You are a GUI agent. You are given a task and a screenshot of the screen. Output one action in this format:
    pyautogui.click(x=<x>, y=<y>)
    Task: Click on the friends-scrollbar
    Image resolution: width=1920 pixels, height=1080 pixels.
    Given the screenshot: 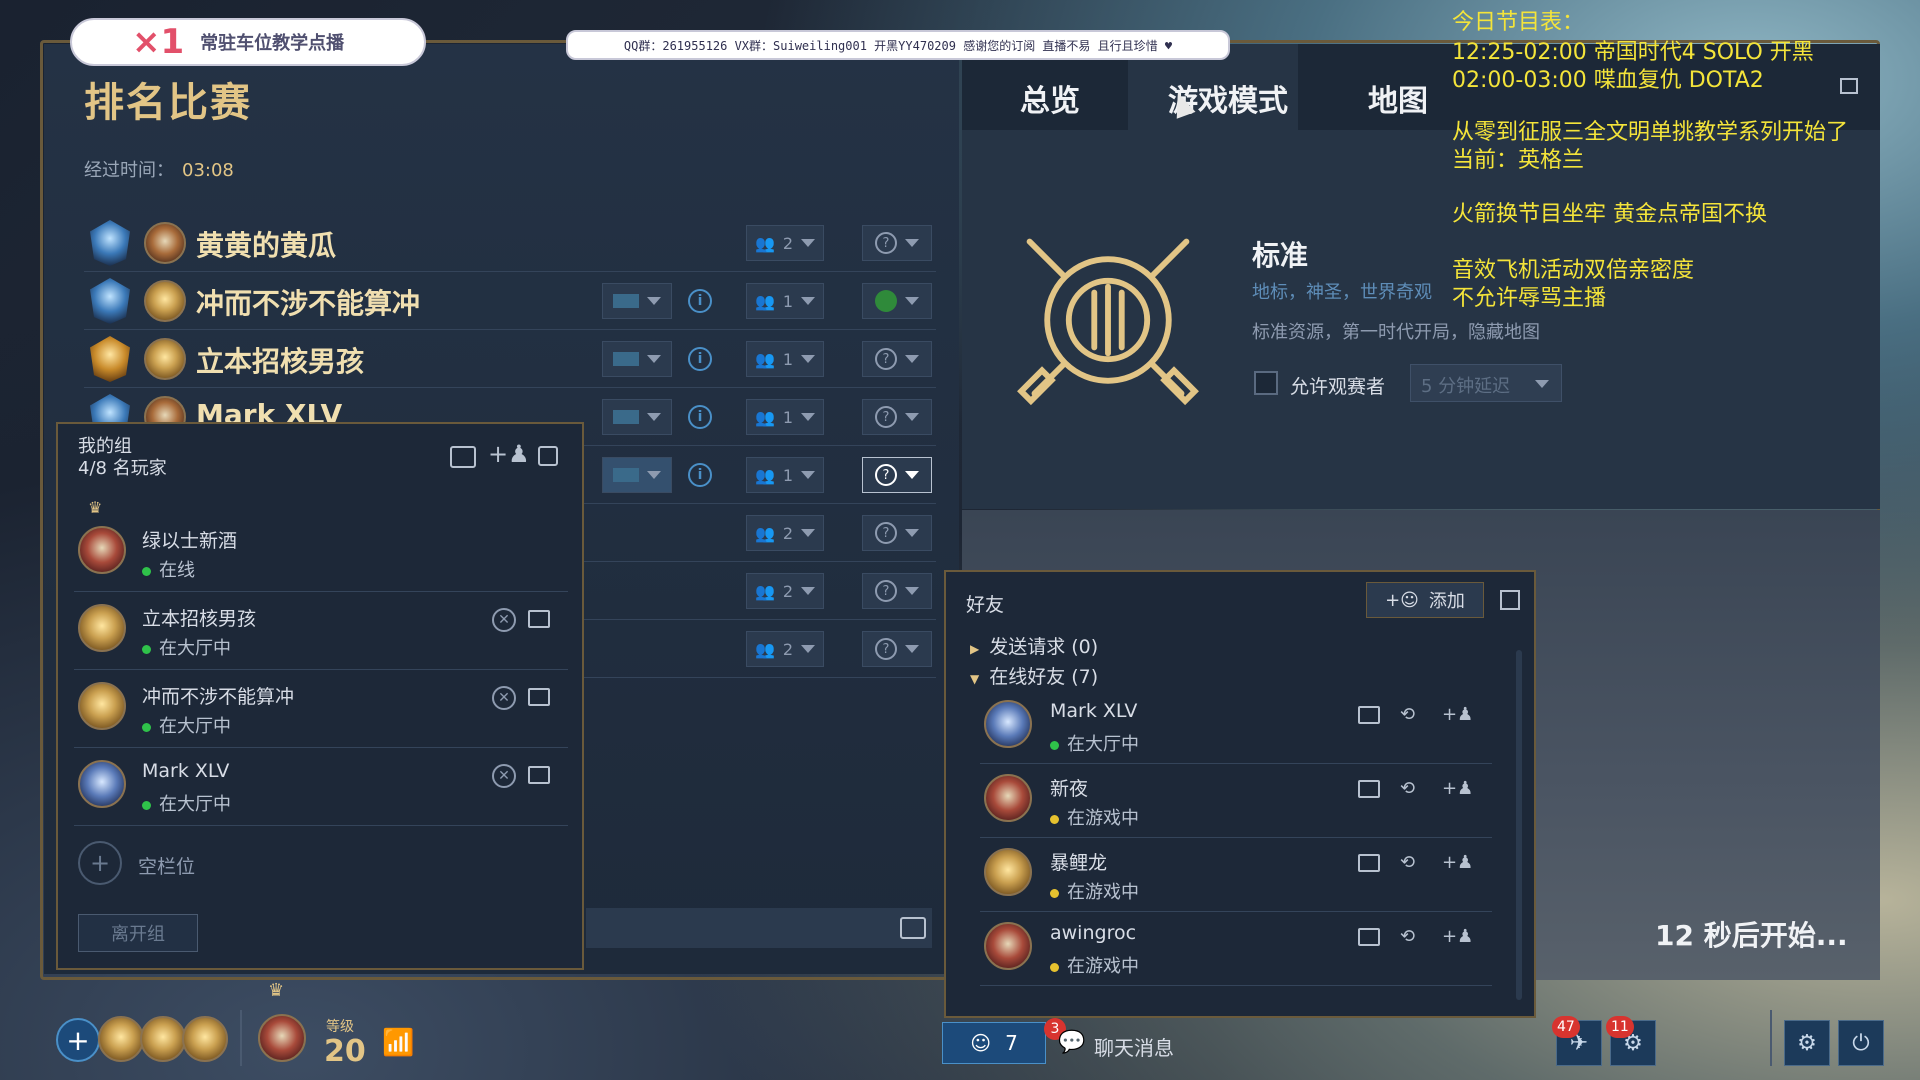 What is the action you would take?
    pyautogui.click(x=1519, y=825)
    